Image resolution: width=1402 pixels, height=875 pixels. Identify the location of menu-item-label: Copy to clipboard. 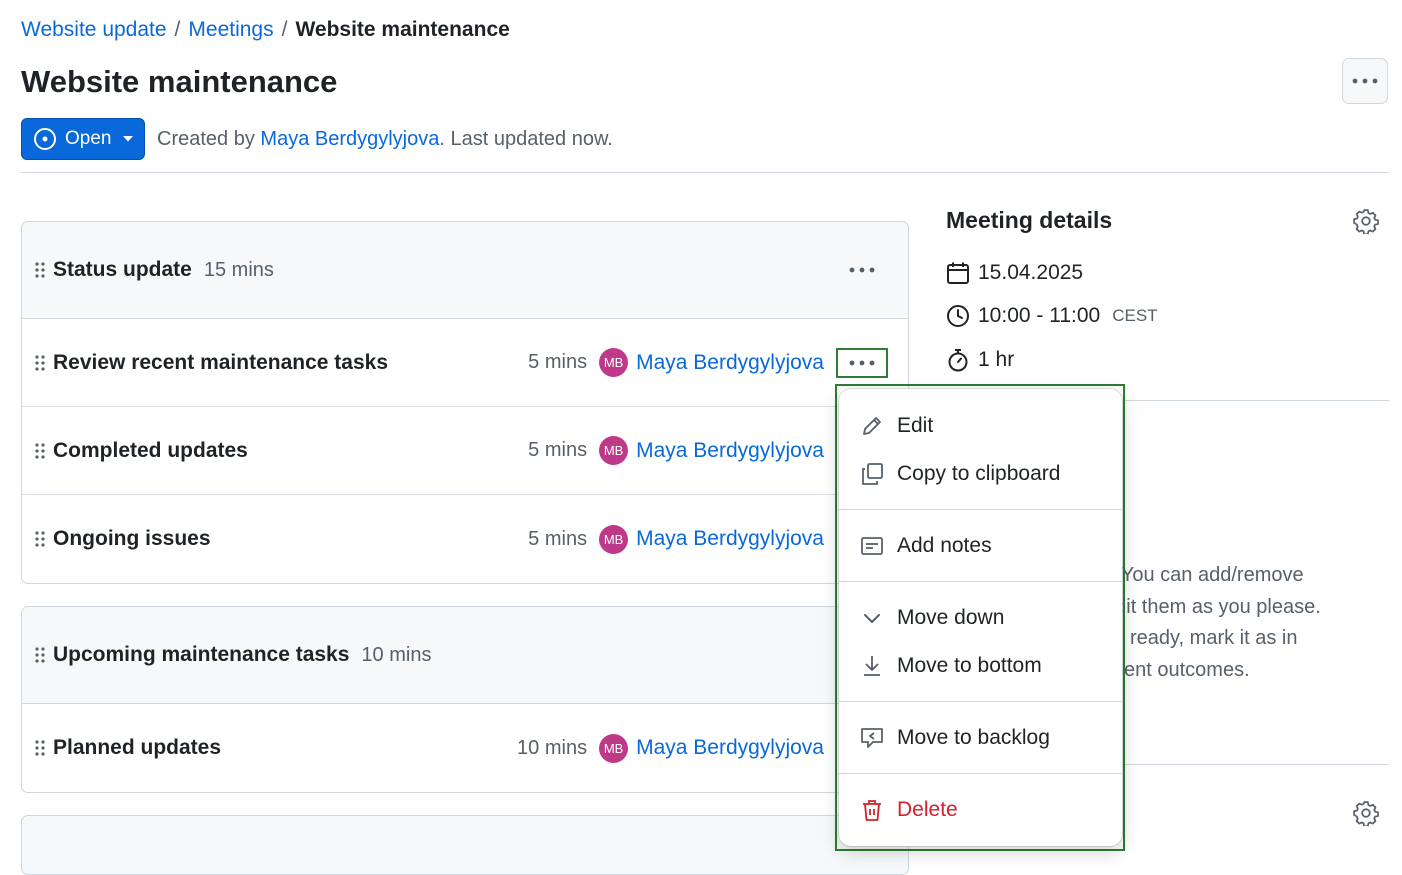
(979, 473).